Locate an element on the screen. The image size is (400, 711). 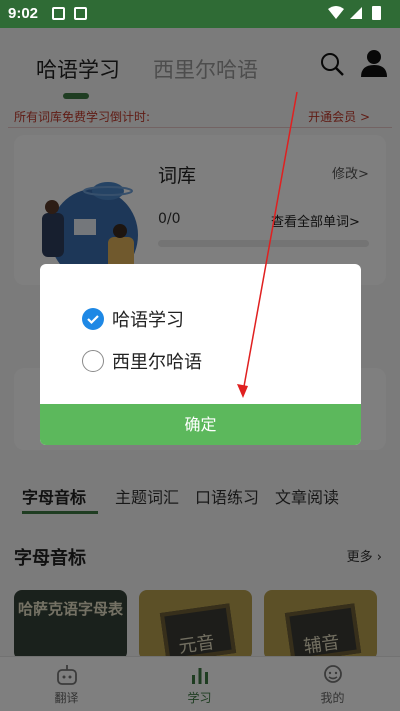
status-icons is located at coordinates (360, 15).